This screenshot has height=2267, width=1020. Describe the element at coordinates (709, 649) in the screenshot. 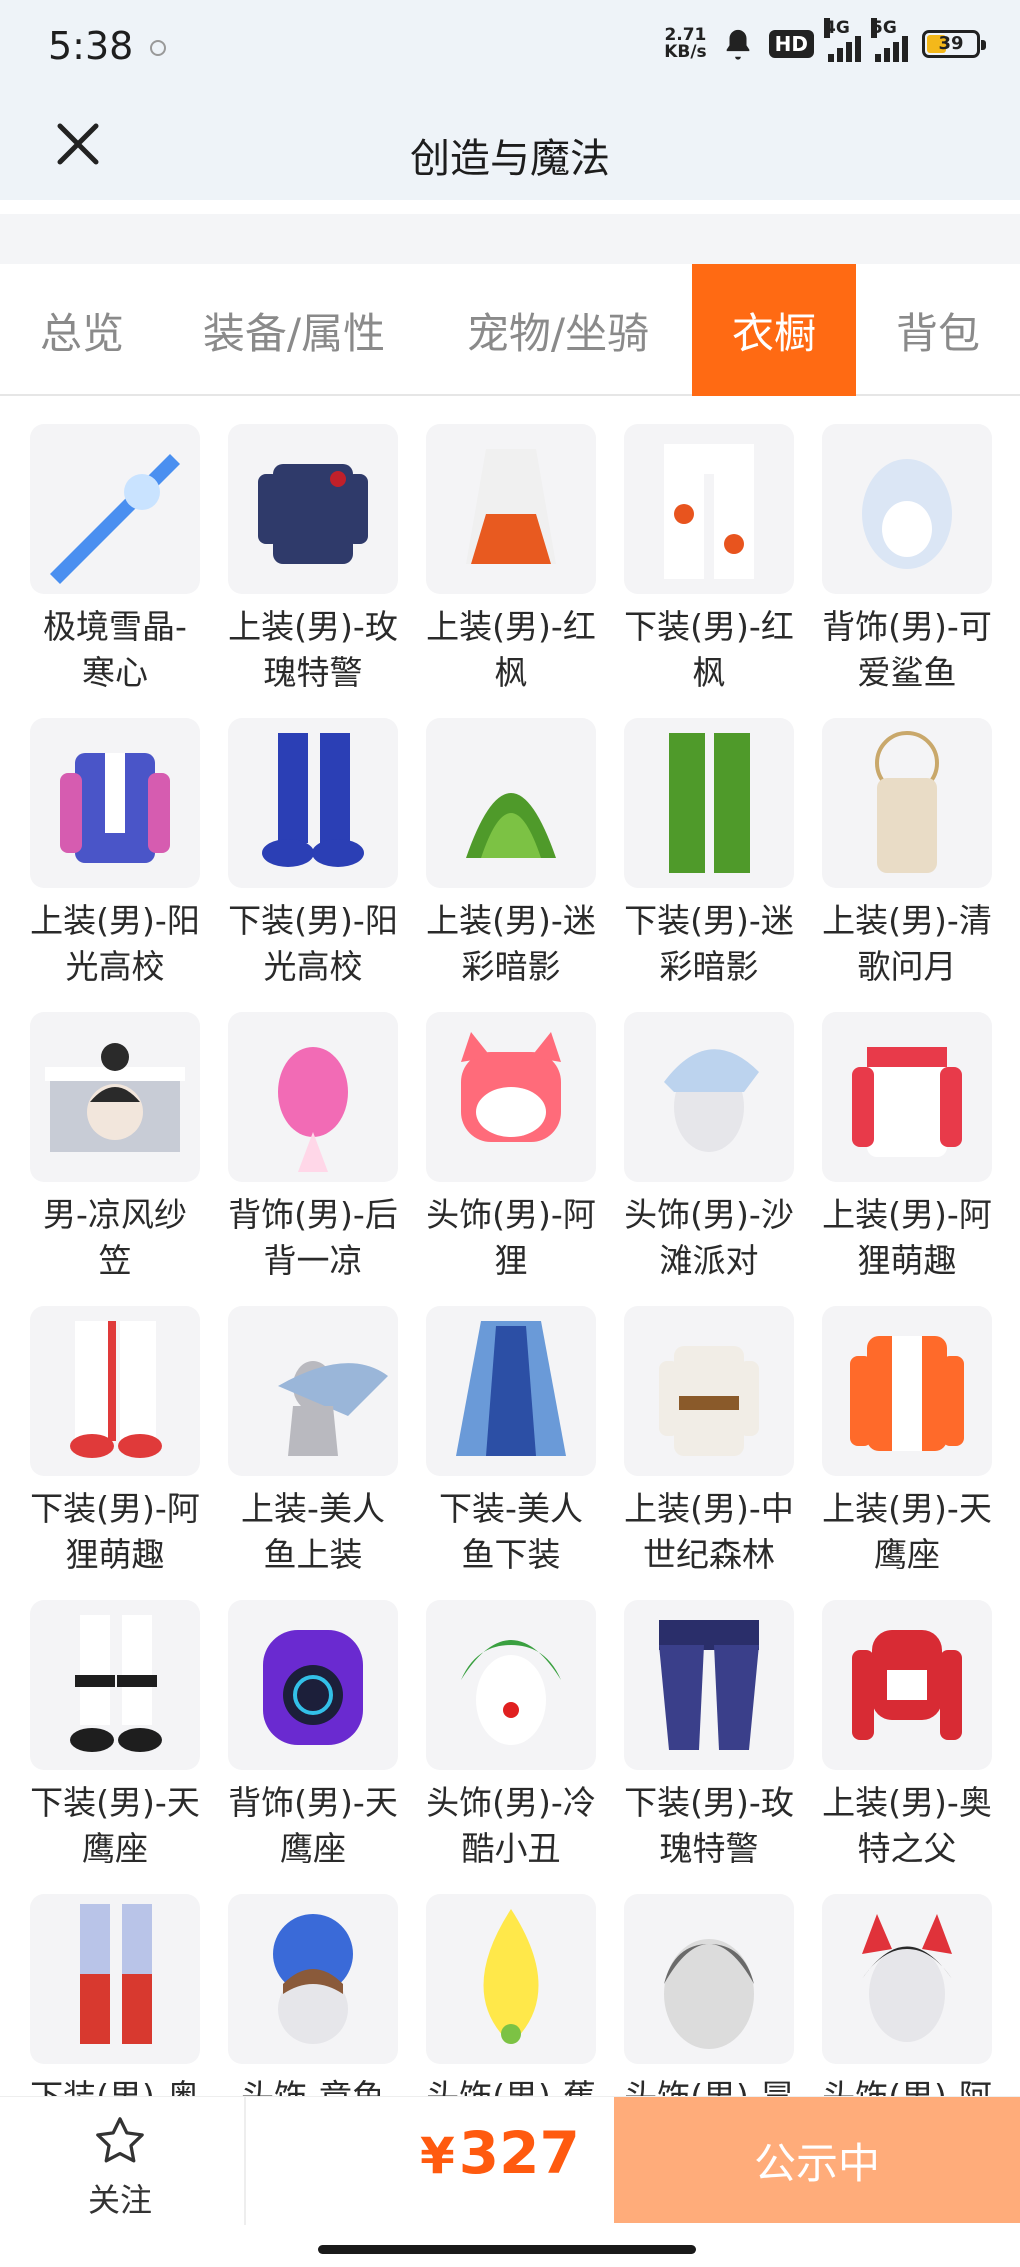

I see `wardrobe-item-label: 下装(男)-红枫` at that location.